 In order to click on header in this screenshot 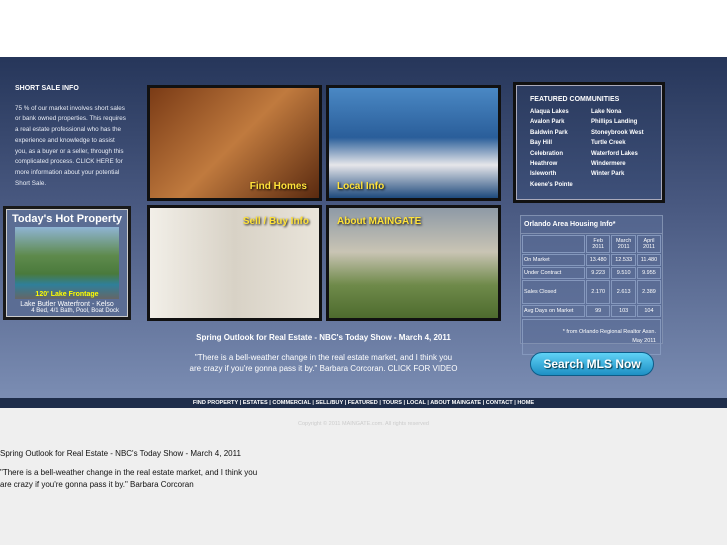, I will do `click(363, 28)`.